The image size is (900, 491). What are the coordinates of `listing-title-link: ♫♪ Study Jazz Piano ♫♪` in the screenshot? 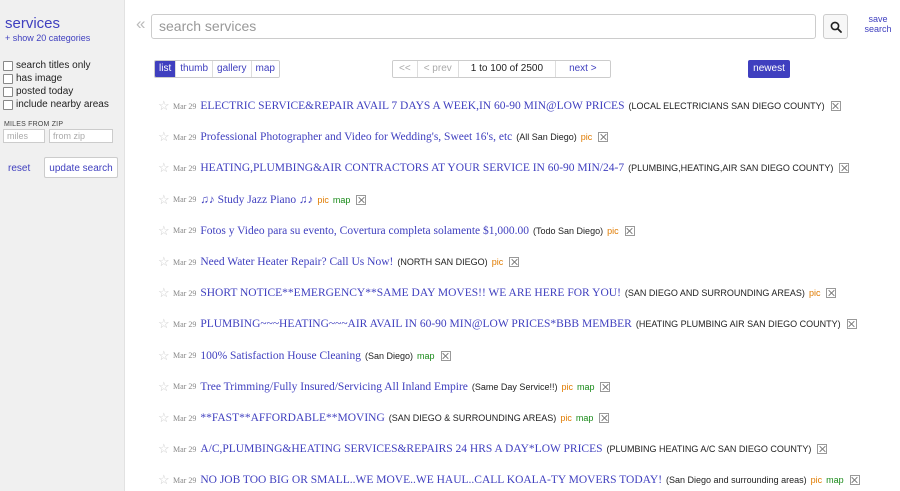 It's located at (256, 200).